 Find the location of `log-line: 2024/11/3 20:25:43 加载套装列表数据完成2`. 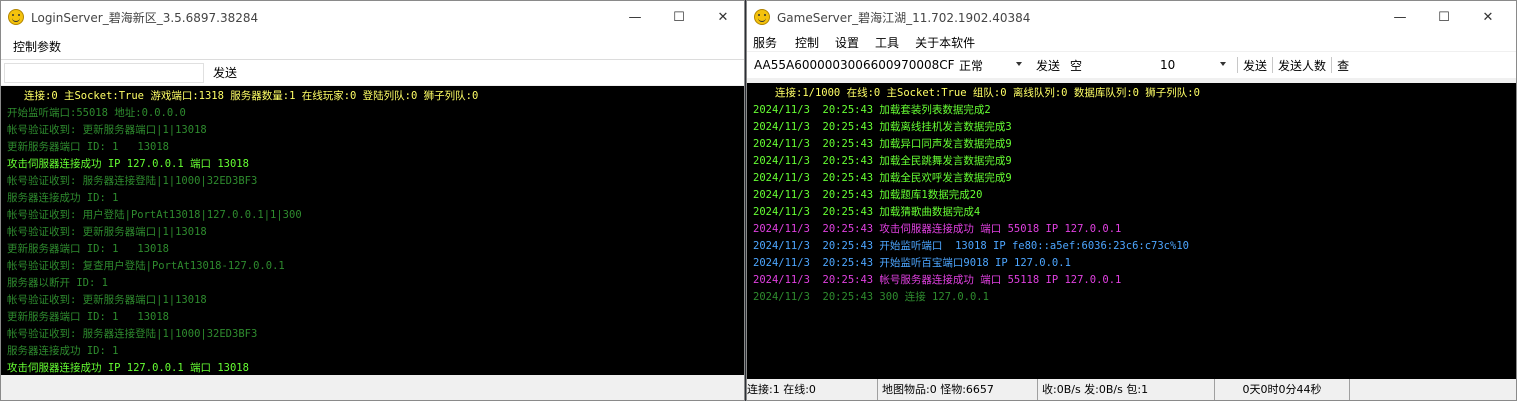

log-line: 2024/11/3 20:25:43 加载套装列表数据完成2 is located at coordinates (872, 110).